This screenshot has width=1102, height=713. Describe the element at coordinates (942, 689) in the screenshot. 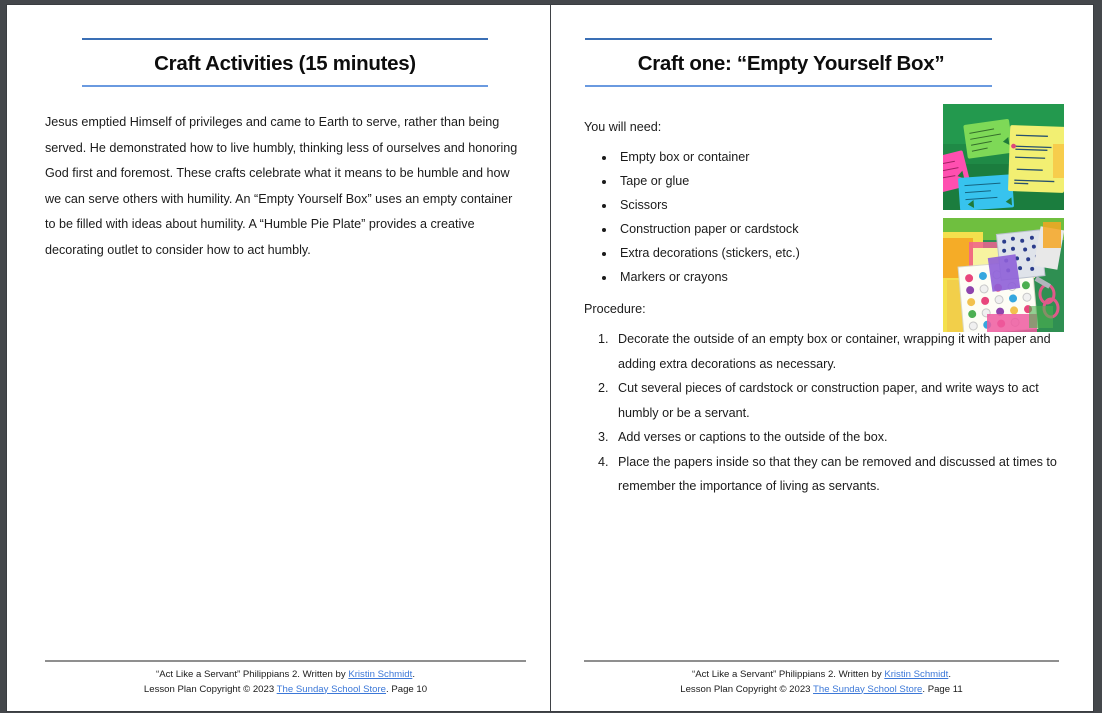

I see `footer-page-number: . Page 11` at that location.